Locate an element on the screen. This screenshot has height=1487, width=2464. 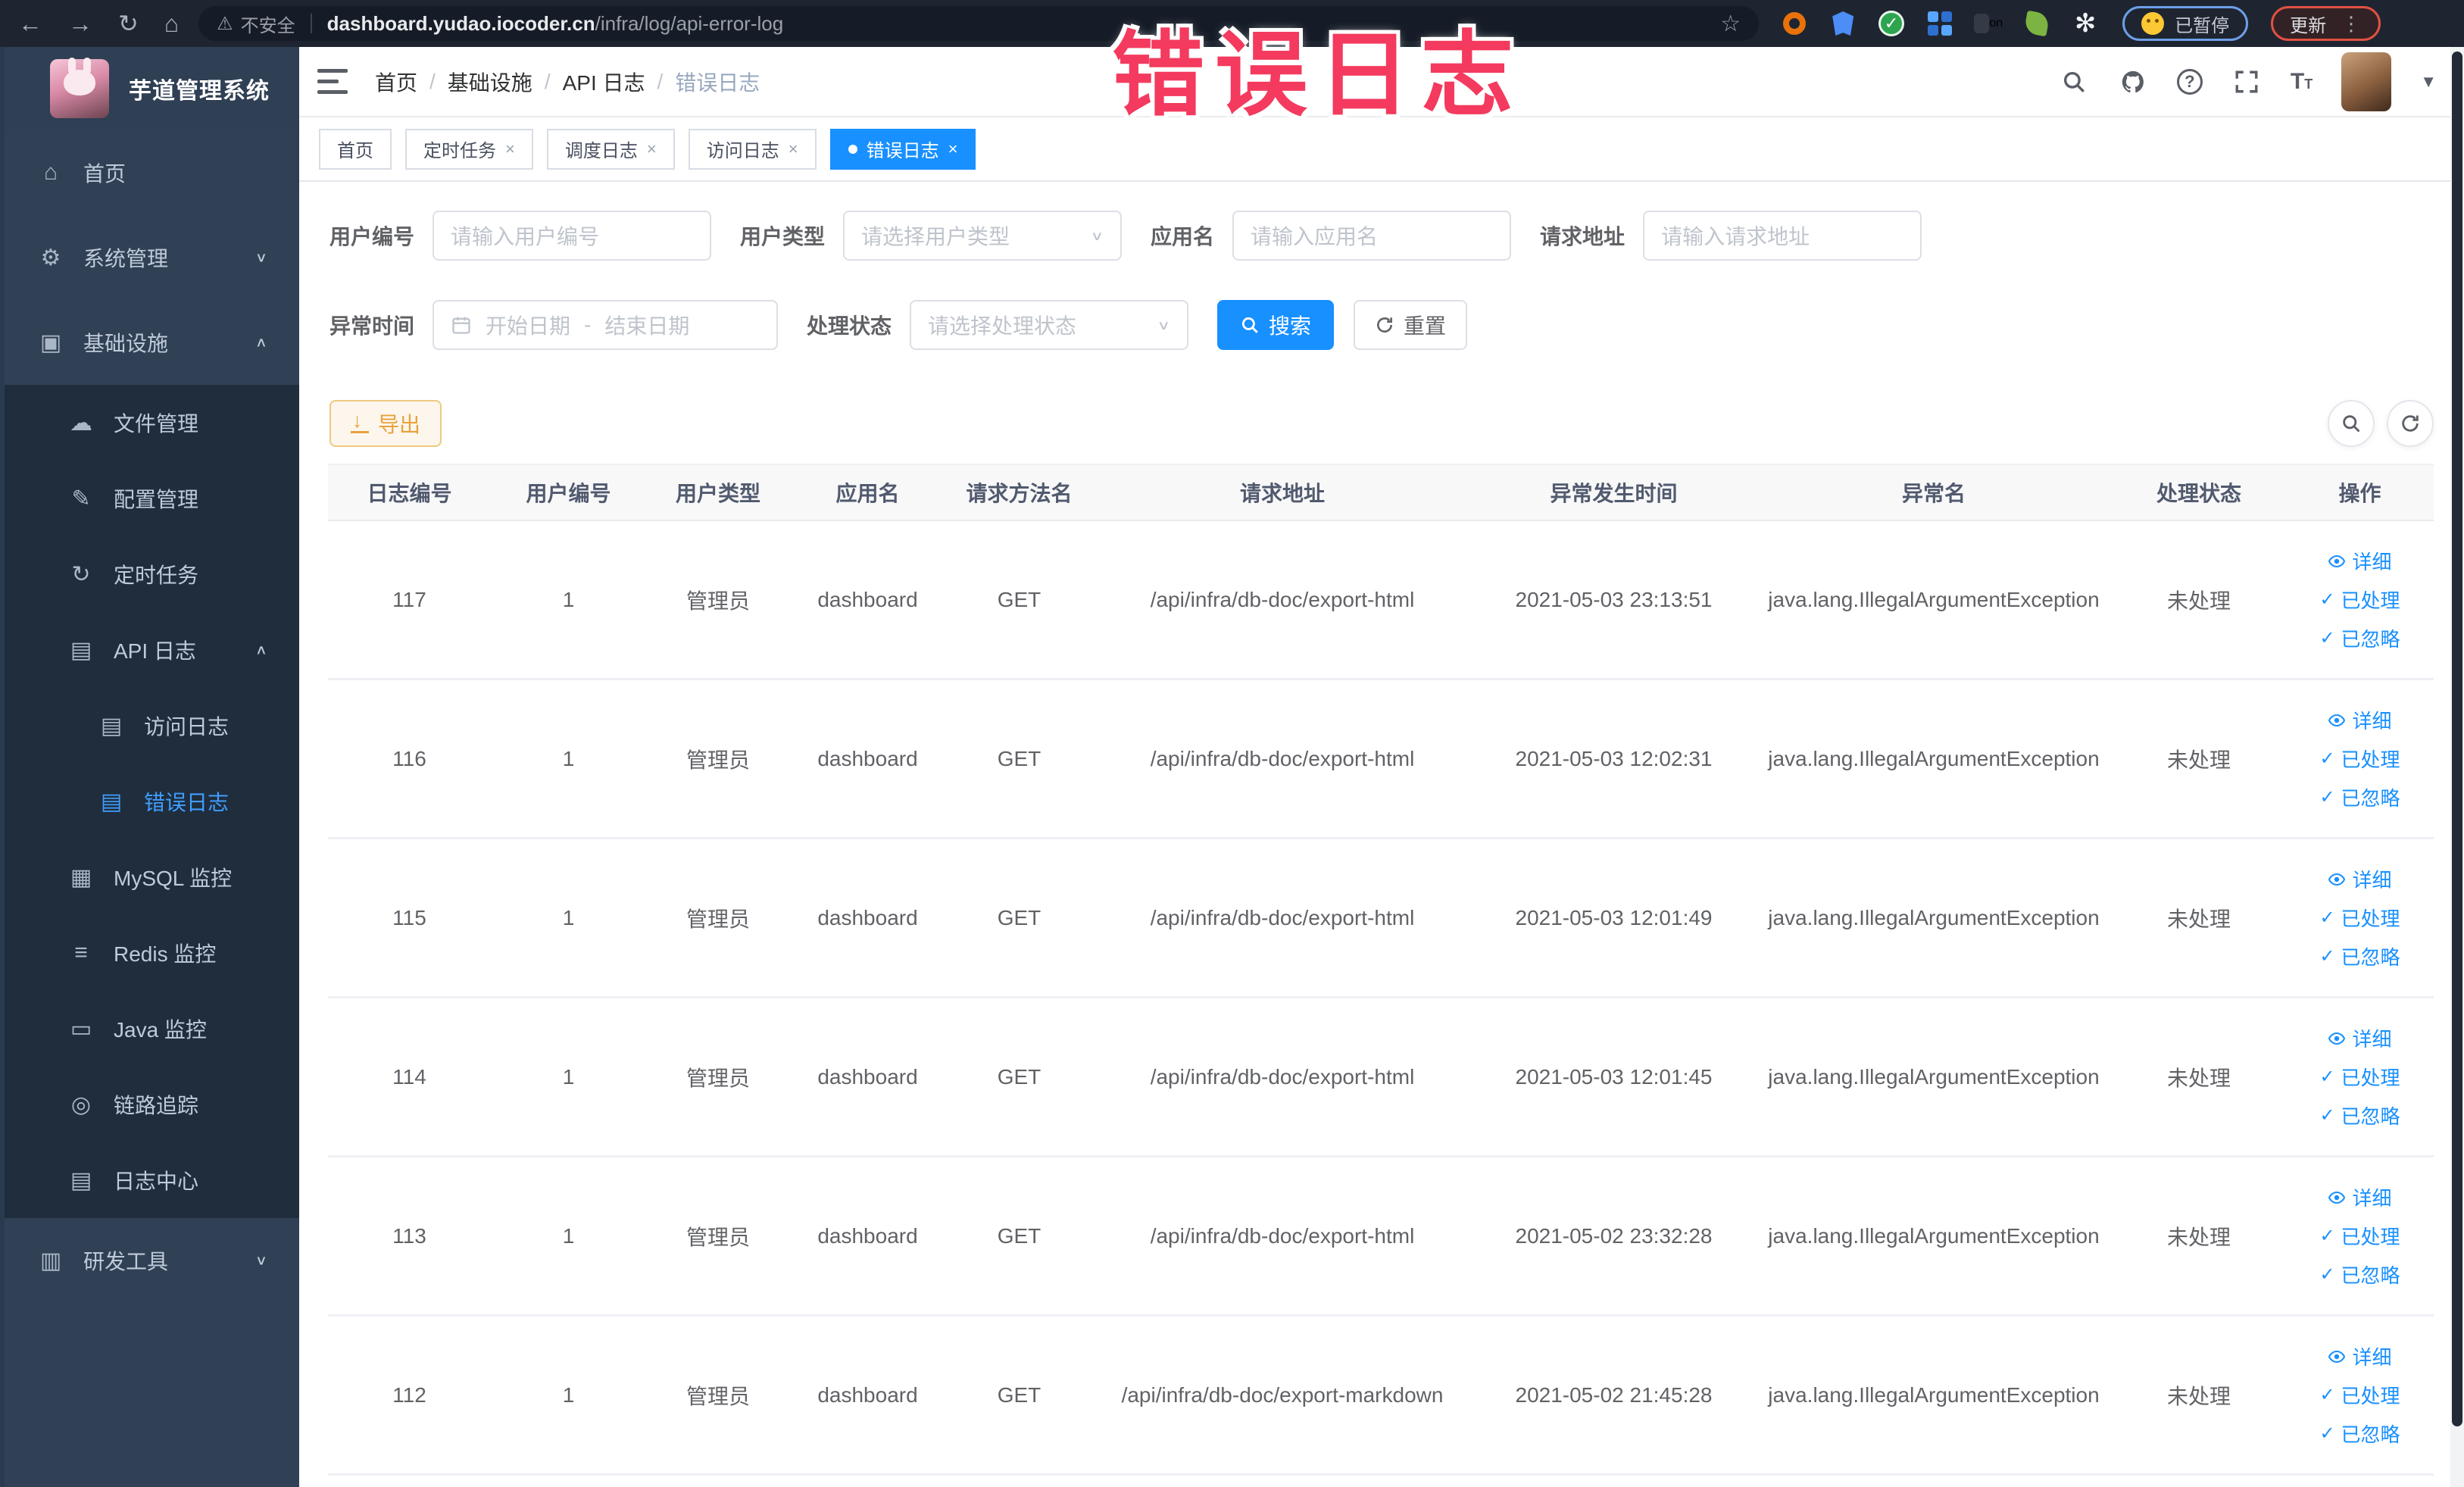
reload-icon: ↻ is located at coordinates (128, 23).